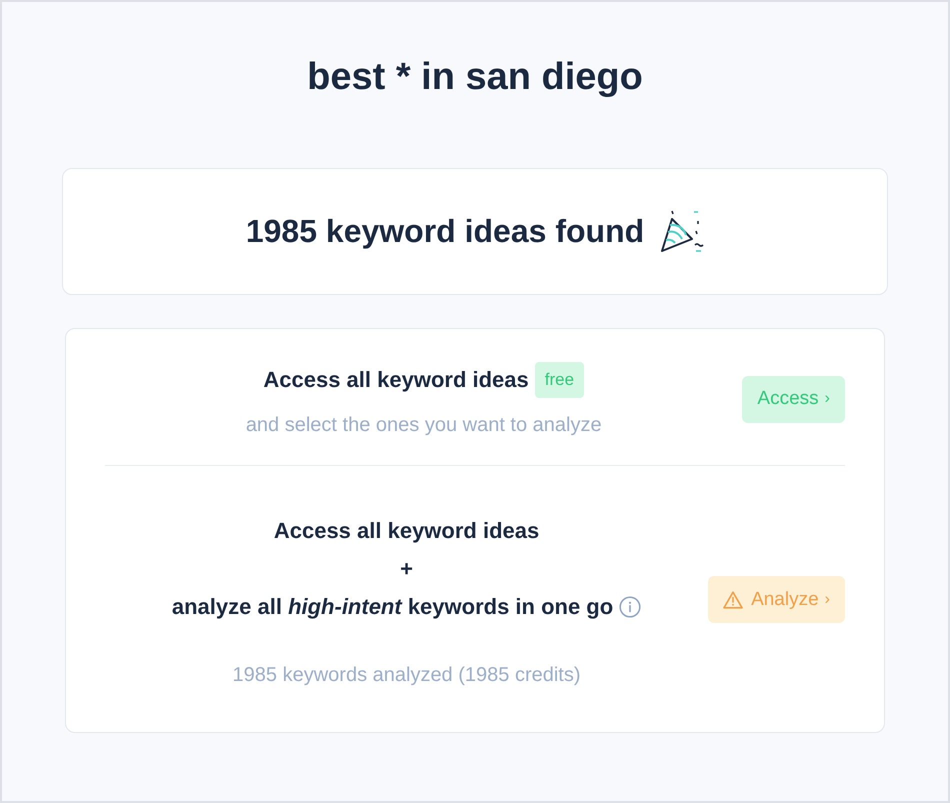 The width and height of the screenshot is (950, 803). What do you see at coordinates (424, 425) in the screenshot?
I see `option-subtitle: and select the ones you want to analyze` at bounding box center [424, 425].